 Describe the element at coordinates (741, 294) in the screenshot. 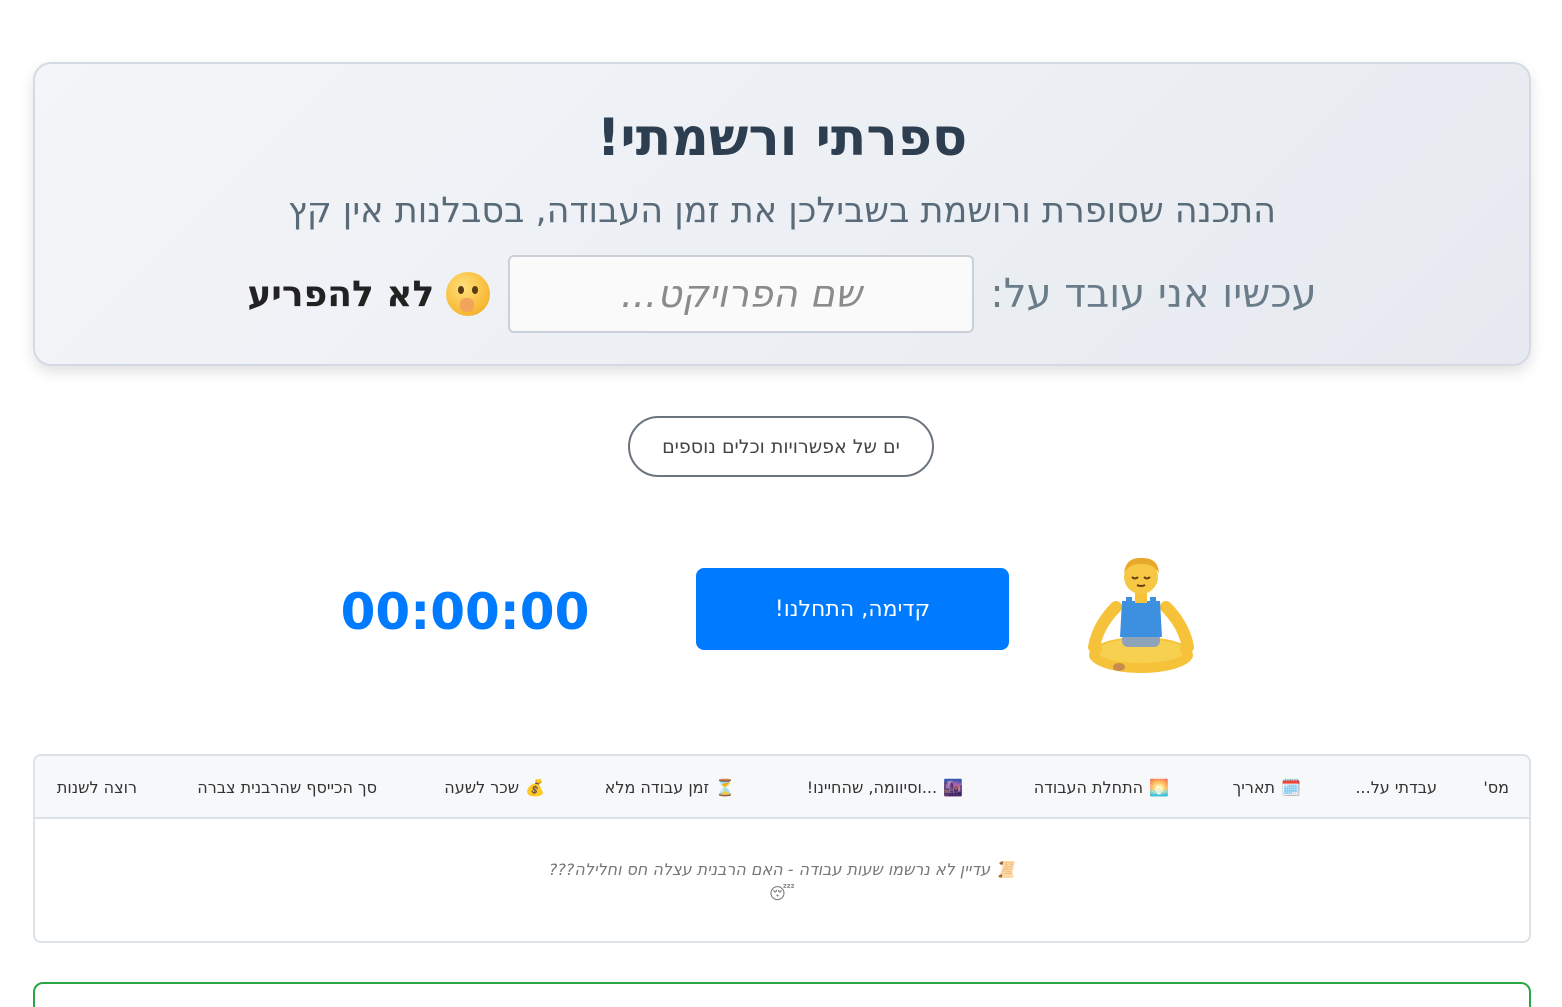

I see `project-name-input` at that location.